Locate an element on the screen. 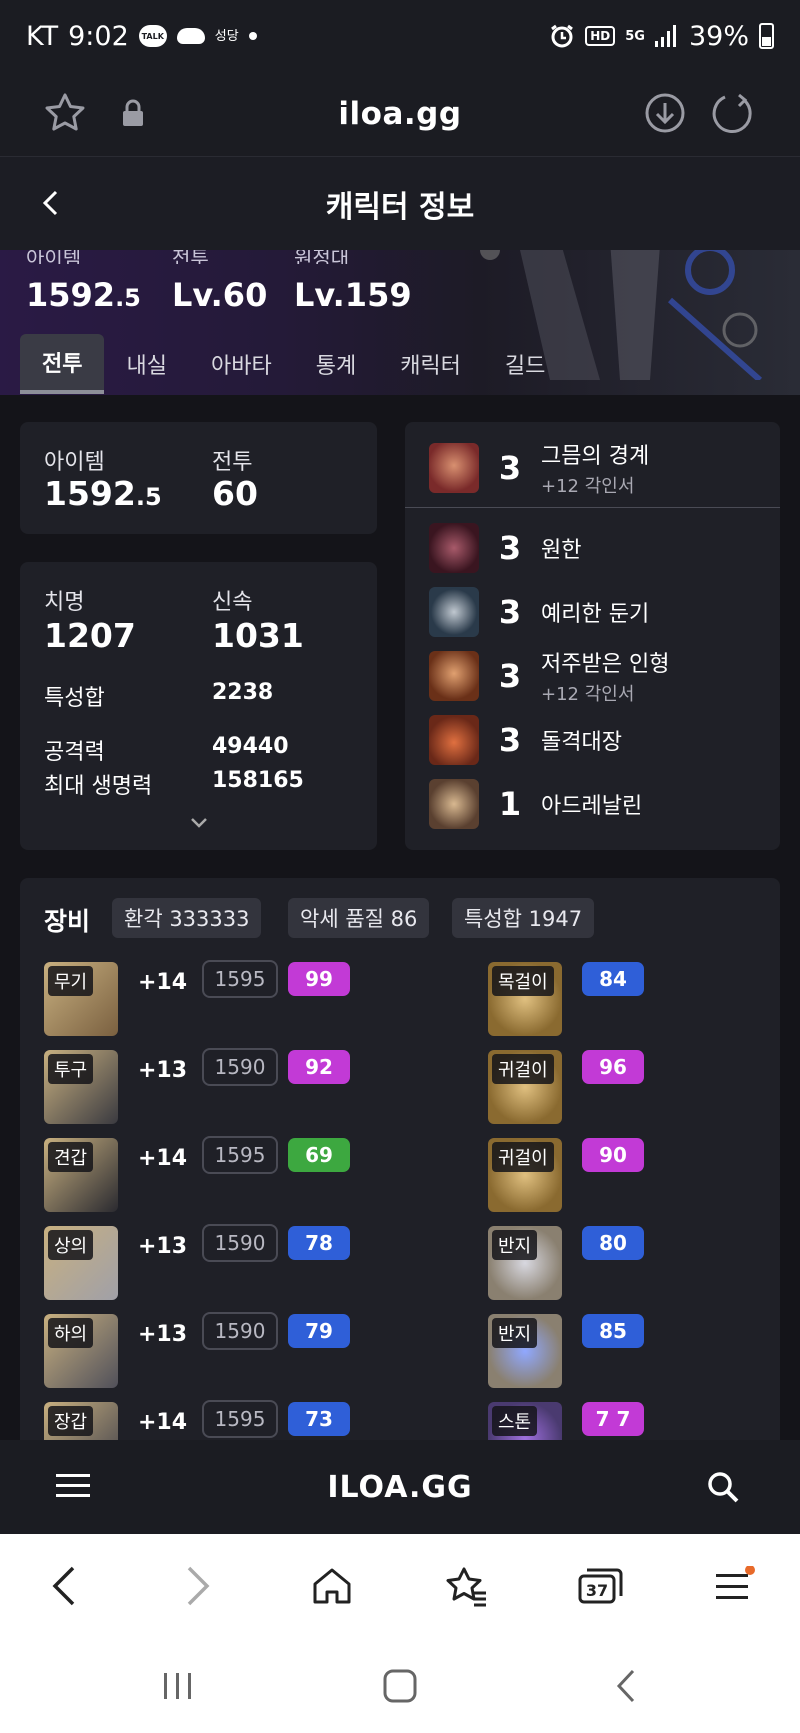 The width and height of the screenshot is (800, 1733). clock: 9:02 is located at coordinates (98, 36).